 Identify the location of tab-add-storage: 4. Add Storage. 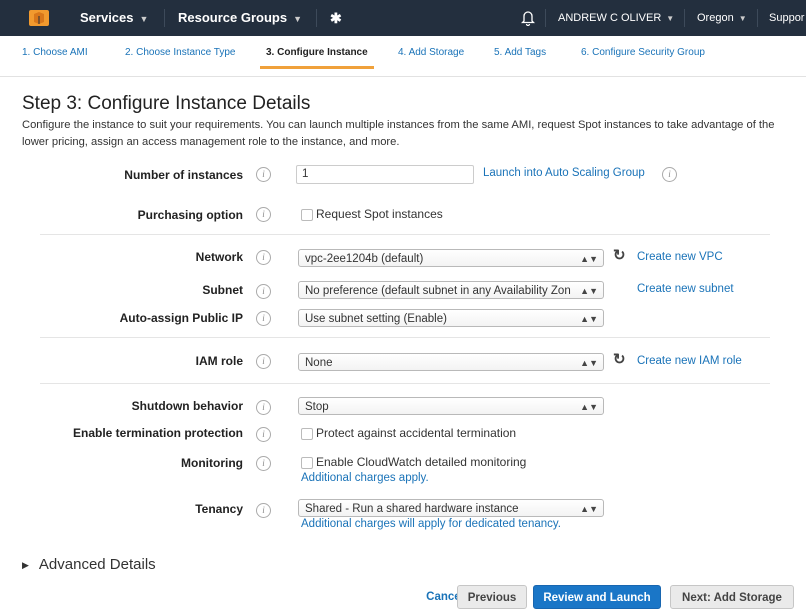
(431, 53).